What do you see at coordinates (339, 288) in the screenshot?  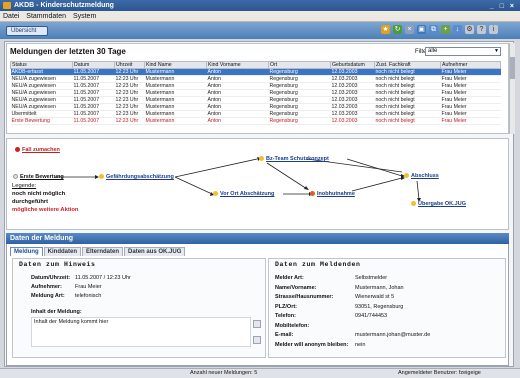 I see `reporter-field: Name/Vorname: Mustermann, Johan` at bounding box center [339, 288].